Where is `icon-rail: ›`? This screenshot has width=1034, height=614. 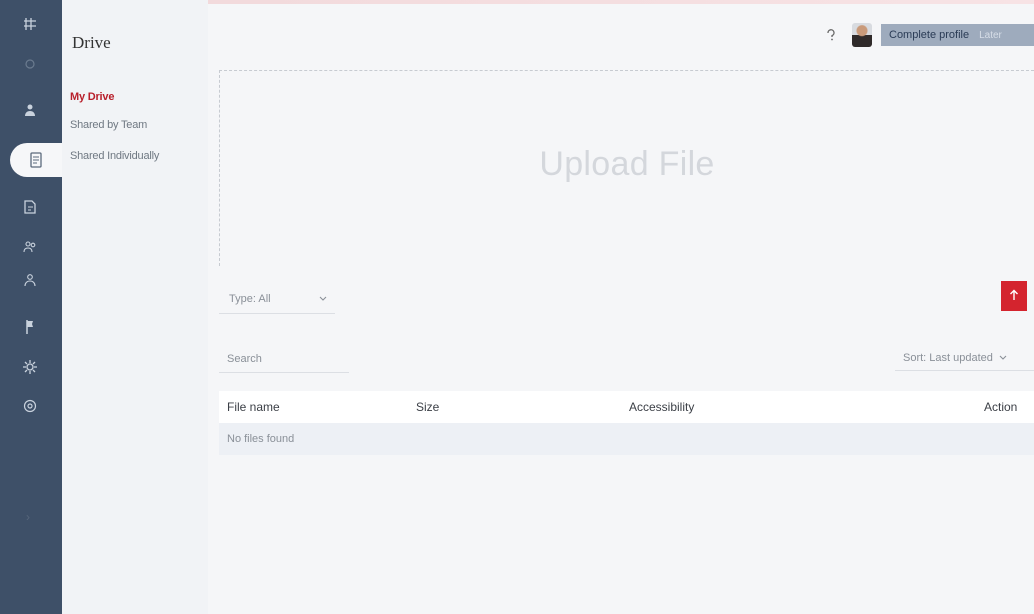 icon-rail: › is located at coordinates (31, 307).